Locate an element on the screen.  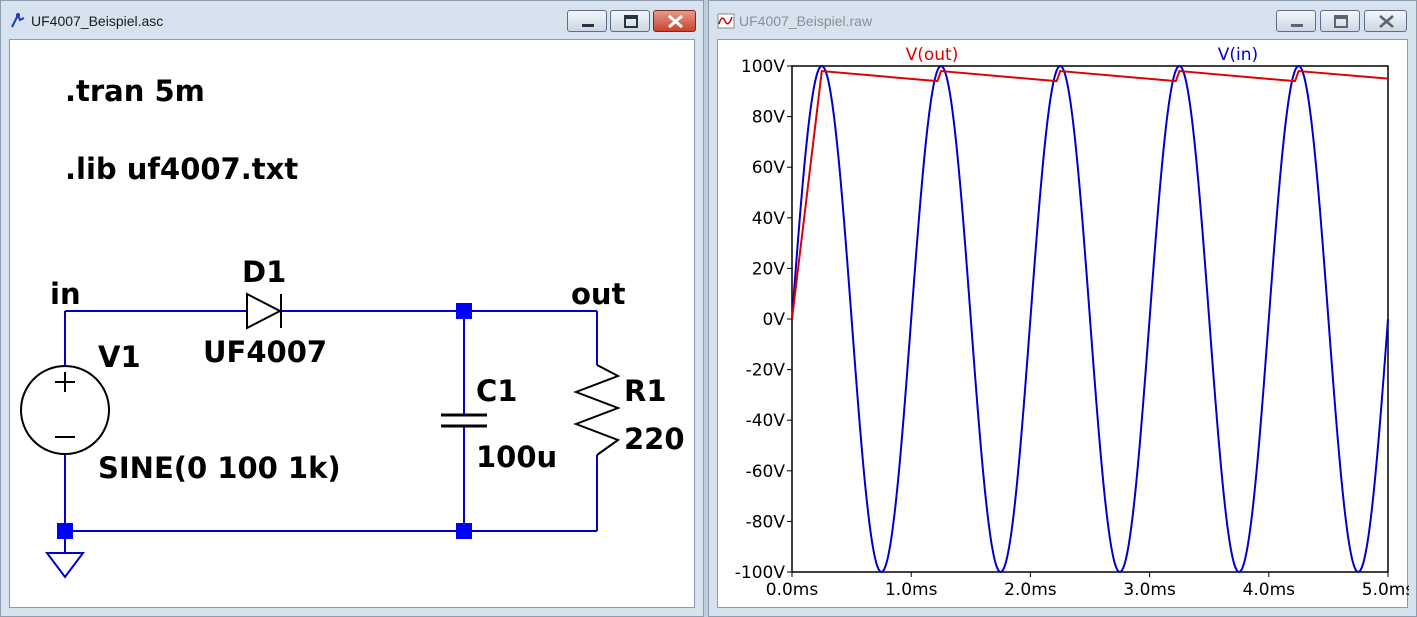
x-tick-label: 5.0ms is located at coordinates (1385, 590).